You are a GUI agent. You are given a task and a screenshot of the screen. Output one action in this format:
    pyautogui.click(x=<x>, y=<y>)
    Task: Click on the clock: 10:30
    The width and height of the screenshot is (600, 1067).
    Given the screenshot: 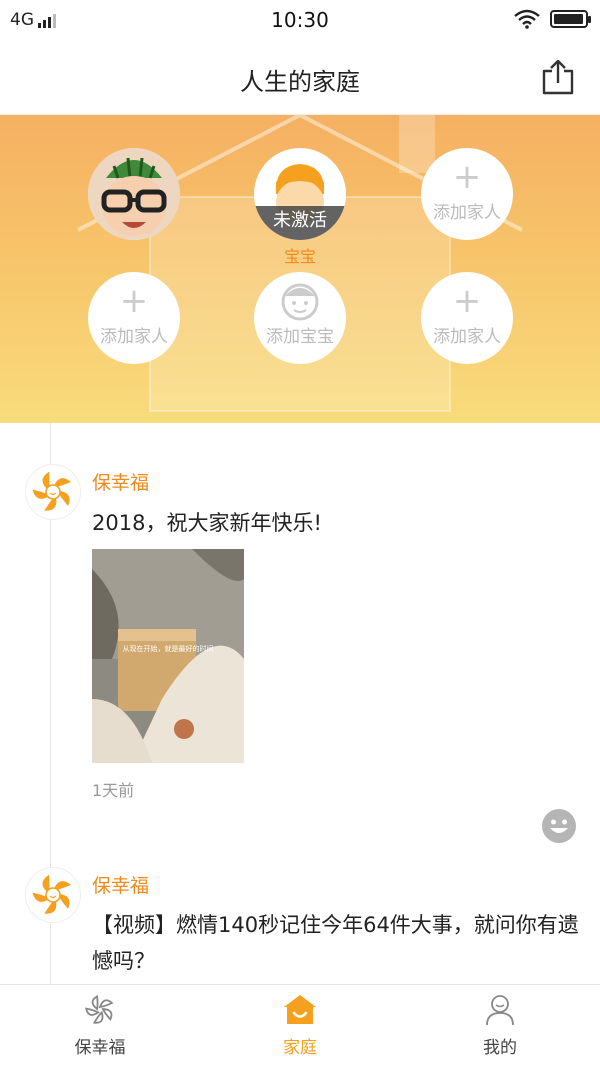 What is the action you would take?
    pyautogui.click(x=300, y=20)
    